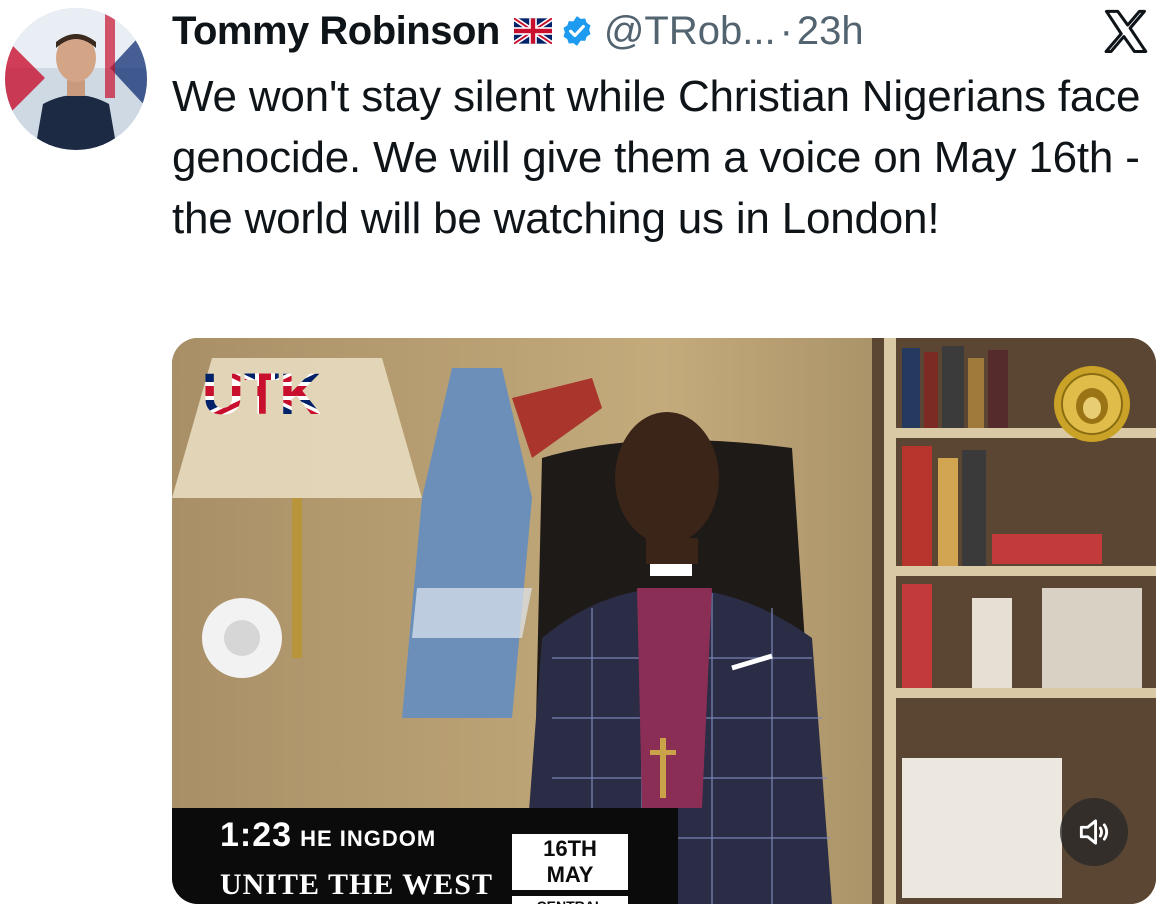  Describe the element at coordinates (570, 900) in the screenshot. I see `date-sub-text: CENTRAL LONDON` at that location.